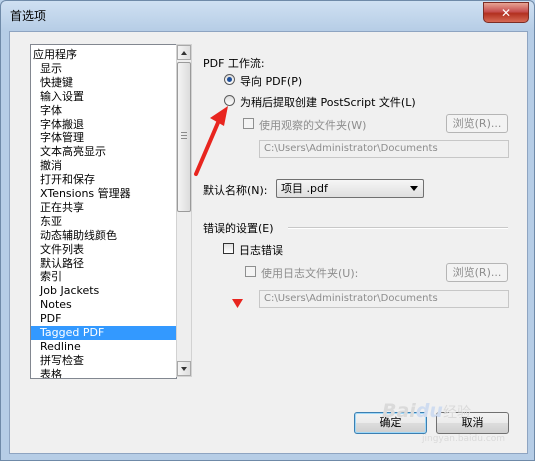  I want to click on sidebar-item: 显示, so click(103, 69).